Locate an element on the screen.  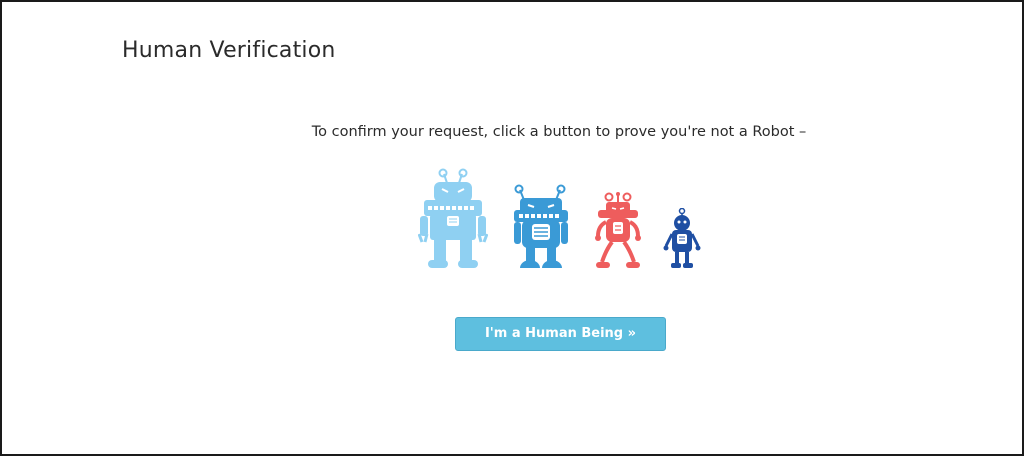
robots-illustration is located at coordinates (562, 220).